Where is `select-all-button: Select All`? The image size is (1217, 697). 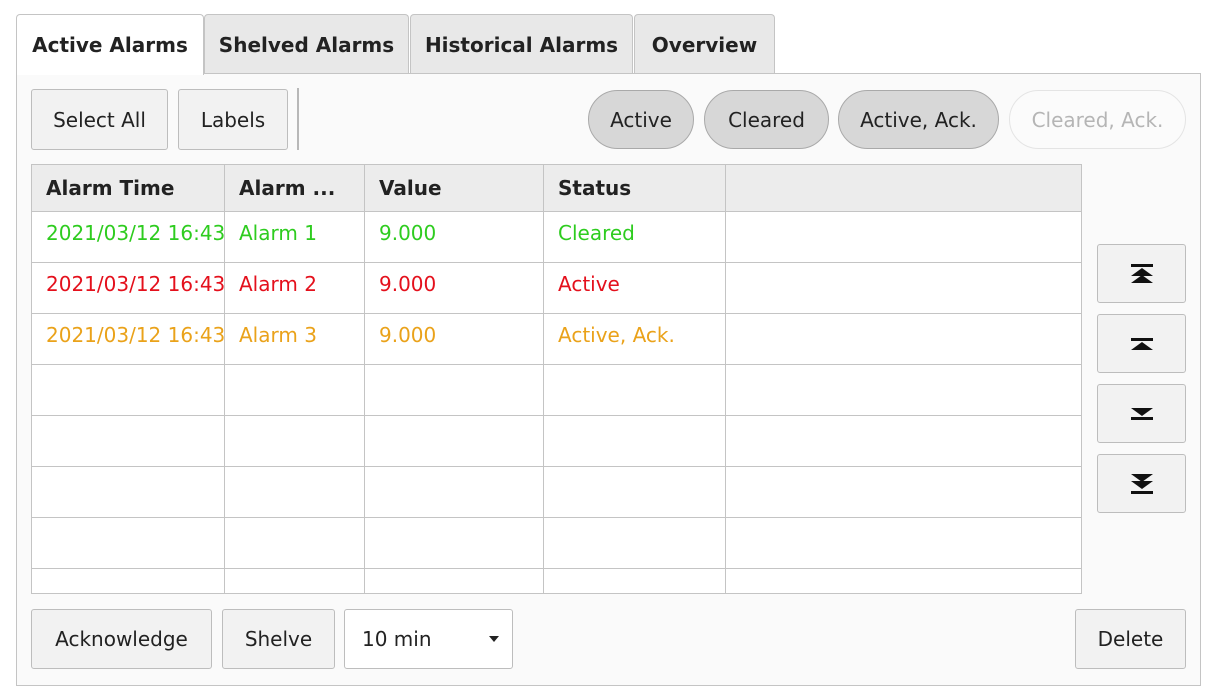
select-all-button: Select All is located at coordinates (99, 119).